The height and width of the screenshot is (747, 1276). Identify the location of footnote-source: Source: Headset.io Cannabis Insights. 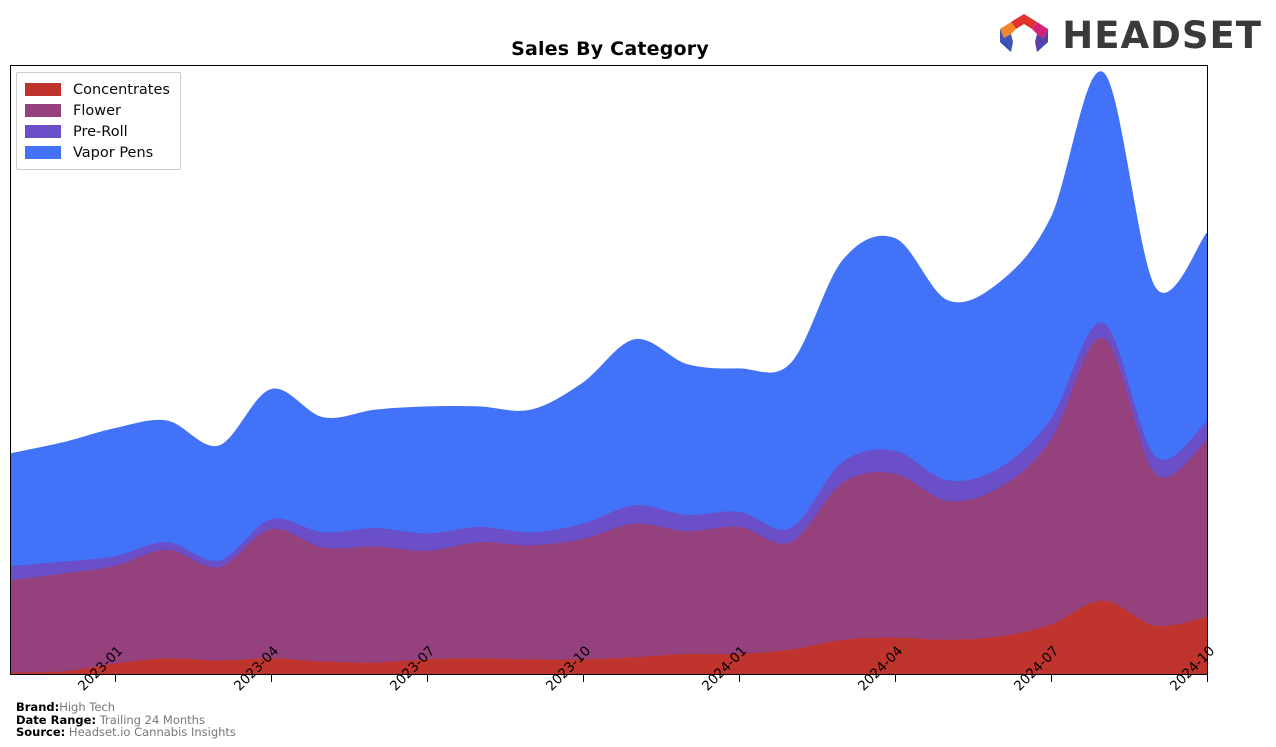
(126, 732).